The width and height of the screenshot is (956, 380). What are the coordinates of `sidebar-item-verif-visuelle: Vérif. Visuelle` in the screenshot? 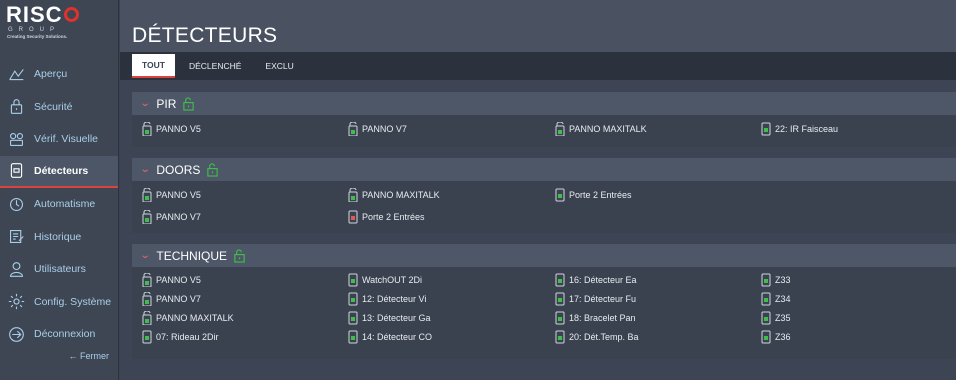 It's located at (59, 139).